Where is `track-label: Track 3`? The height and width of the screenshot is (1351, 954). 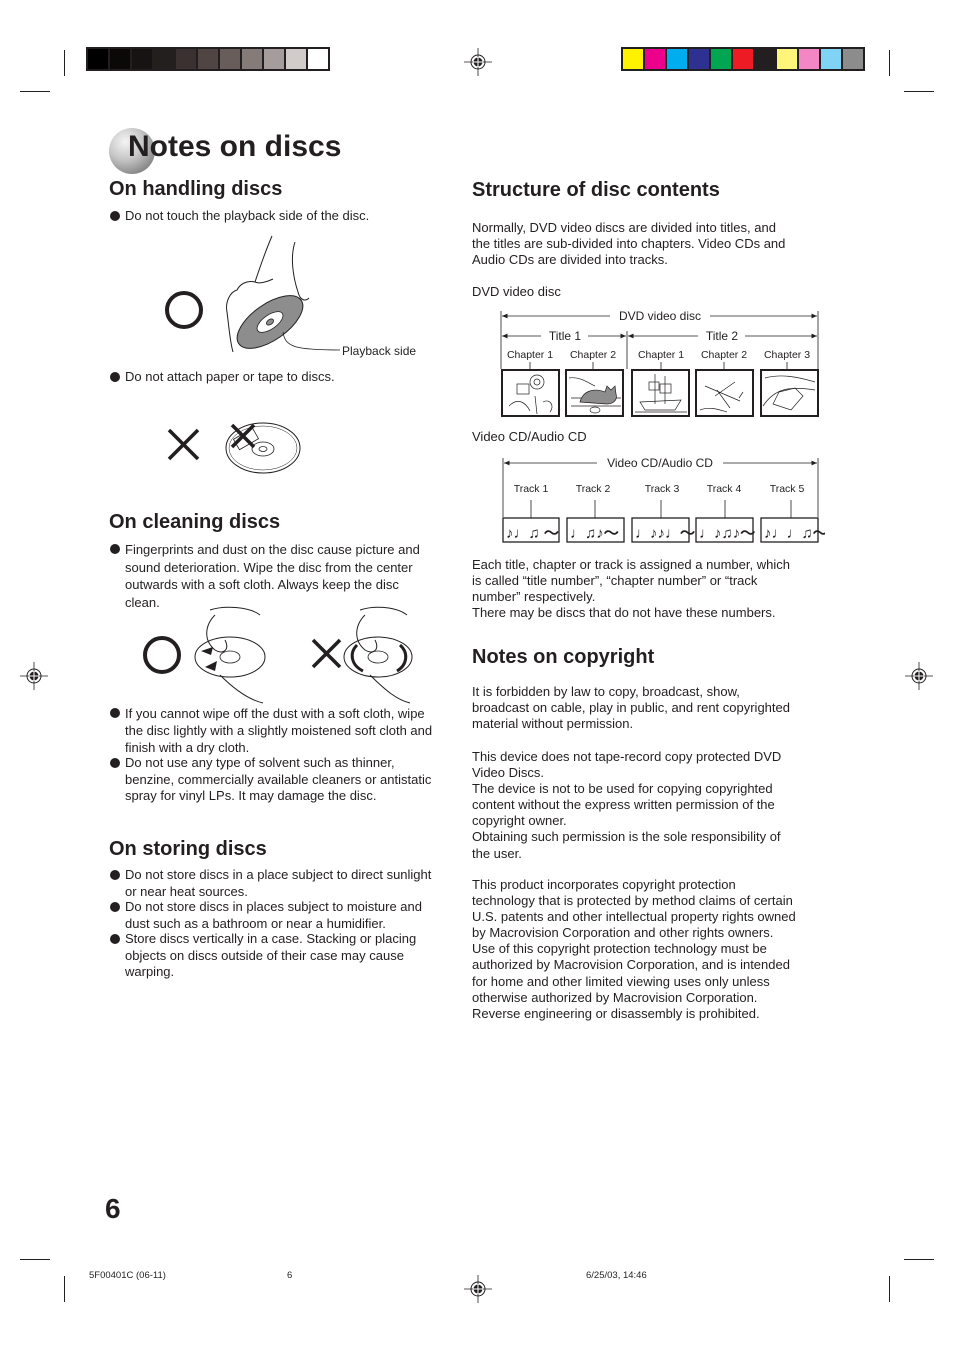
track-label: Track 3 is located at coordinates (662, 489).